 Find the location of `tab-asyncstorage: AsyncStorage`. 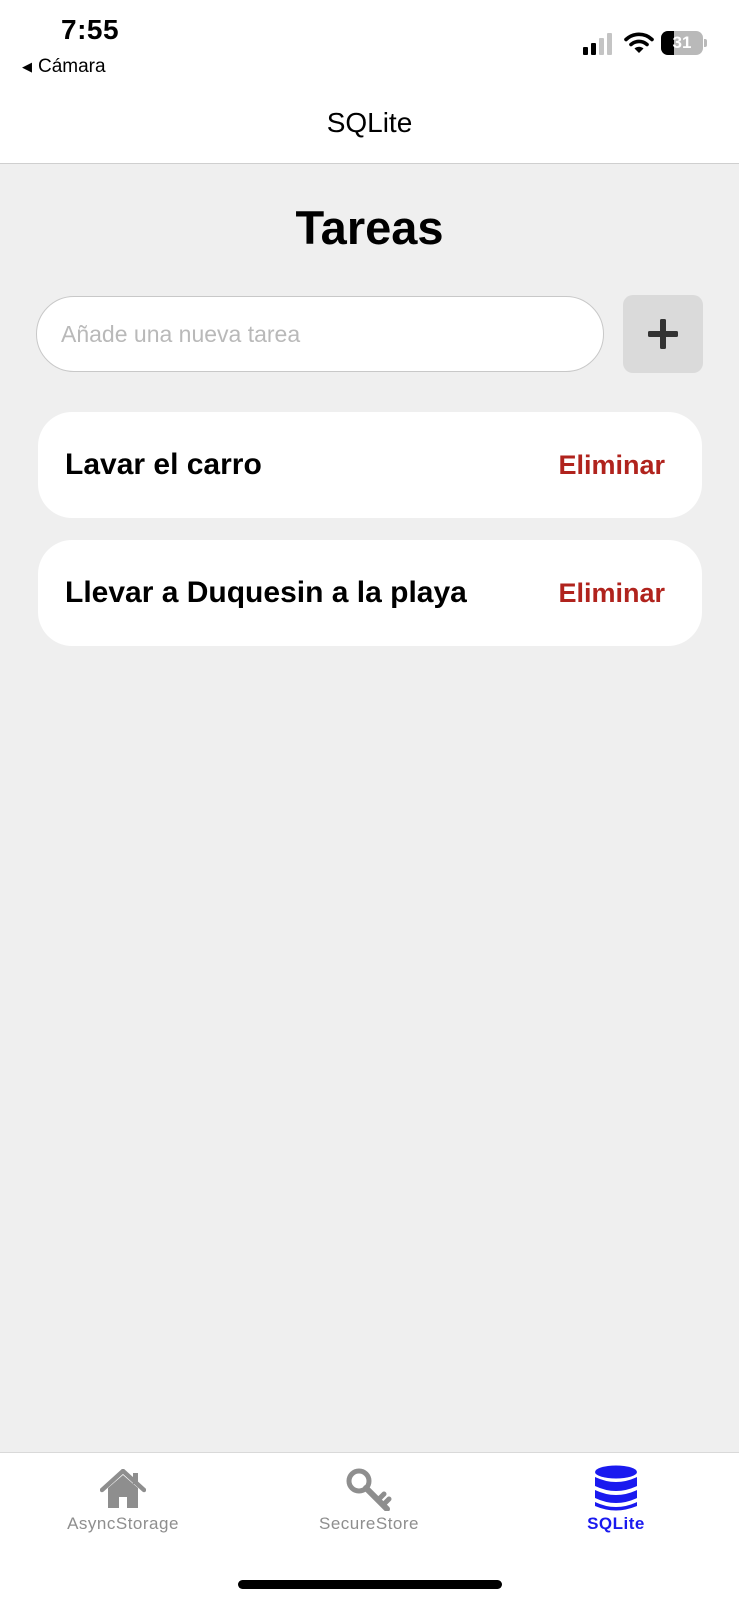

tab-asyncstorage: AsyncStorage is located at coordinates (123, 1503).